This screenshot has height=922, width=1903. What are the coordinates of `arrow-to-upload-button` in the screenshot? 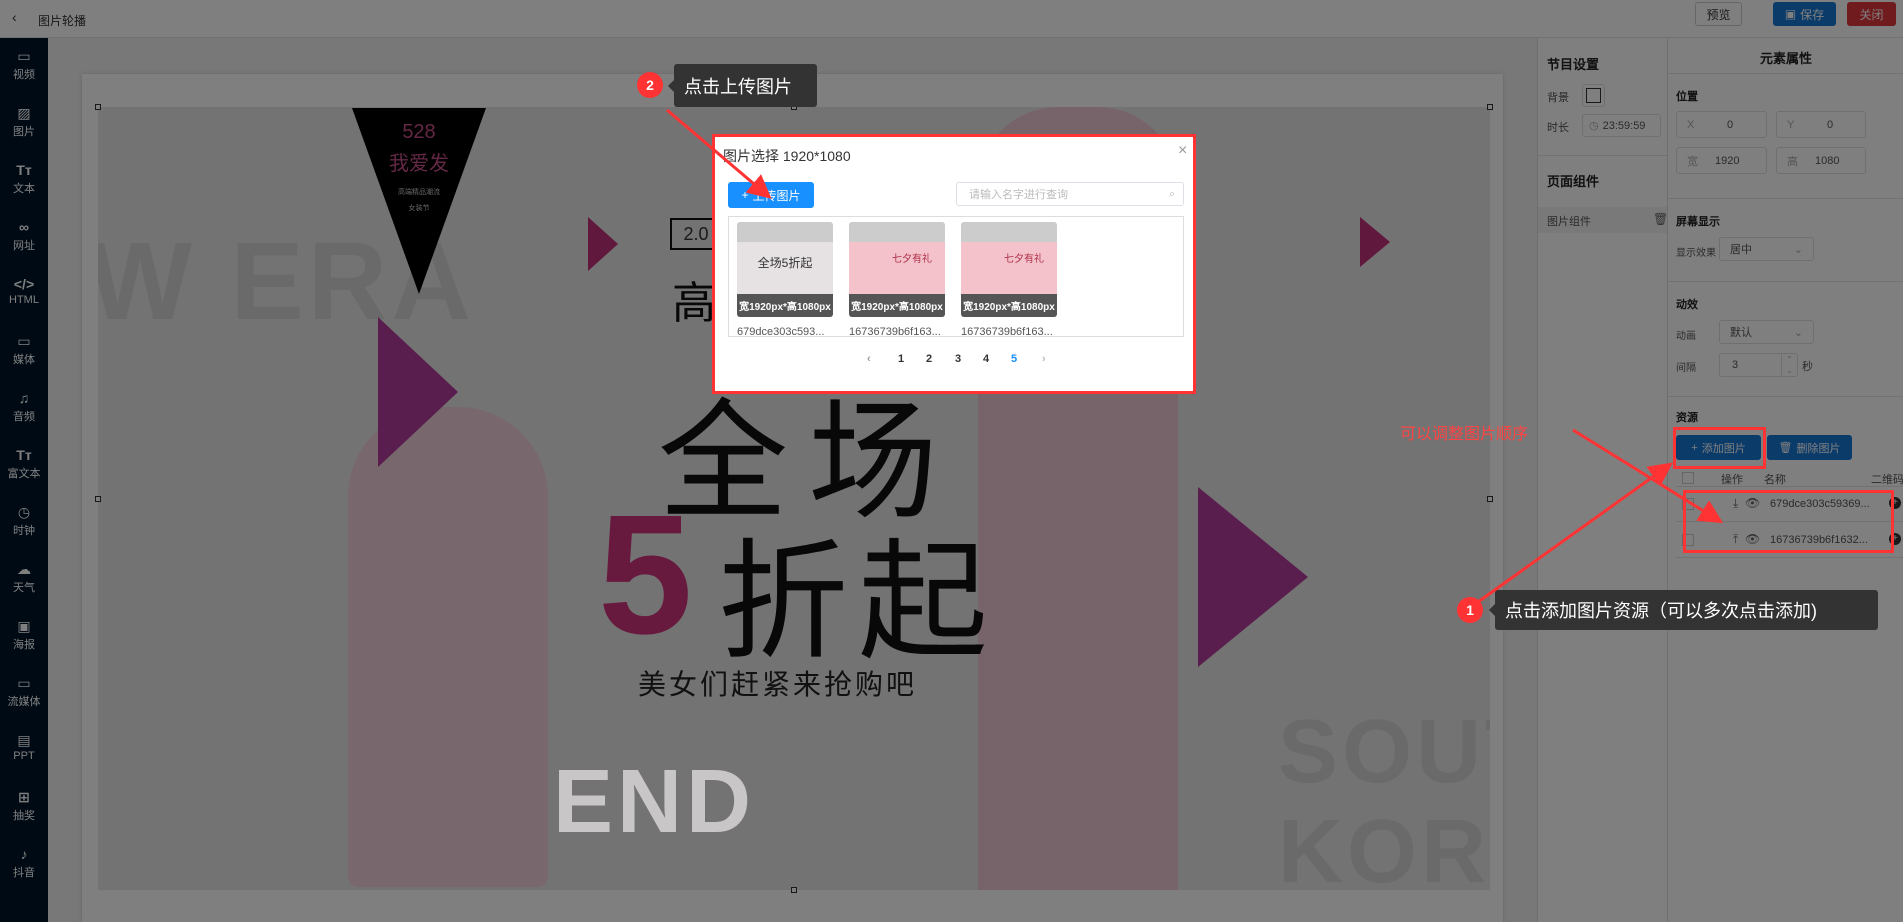 It's located at (719, 153).